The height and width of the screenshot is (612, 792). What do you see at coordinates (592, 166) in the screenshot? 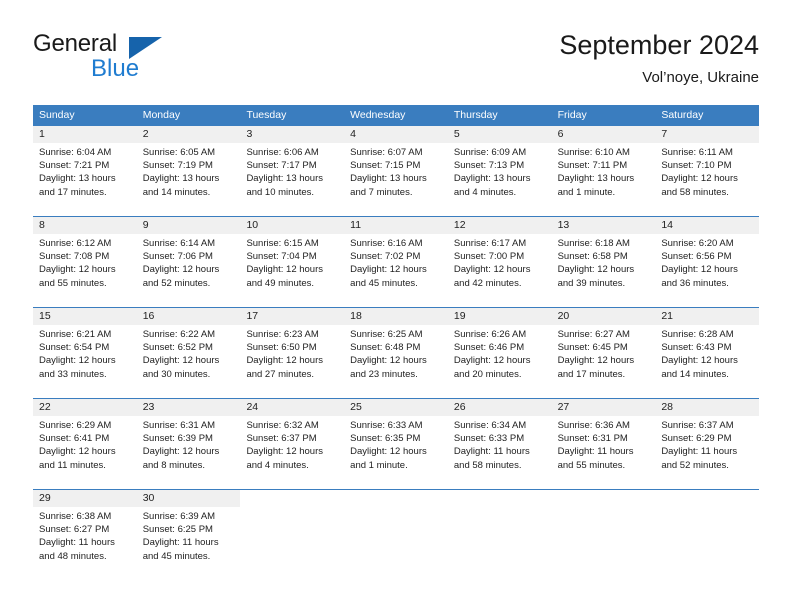
I see `sunset-text: Sunset: 7:11 PM` at bounding box center [592, 166].